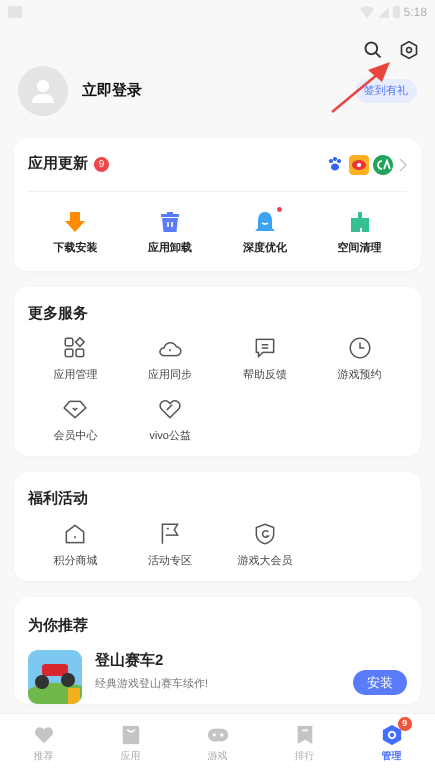 The image size is (435, 773). Describe the element at coordinates (129, 660) in the screenshot. I see `app-name: 登山赛车2` at that location.